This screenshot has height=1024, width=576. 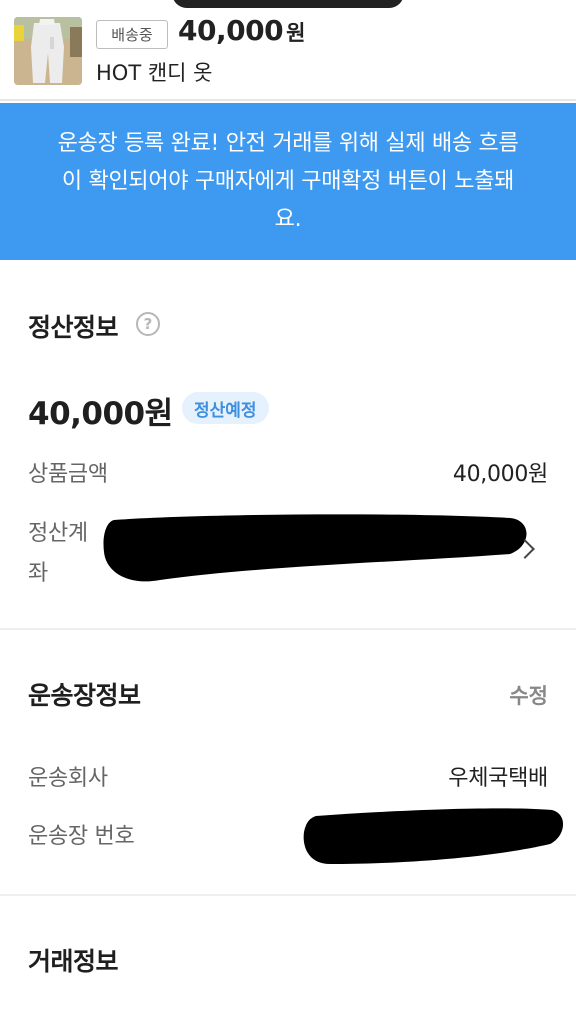 What do you see at coordinates (81, 836) in the screenshot?
I see `tracking-number-label: 운송장 번호` at bounding box center [81, 836].